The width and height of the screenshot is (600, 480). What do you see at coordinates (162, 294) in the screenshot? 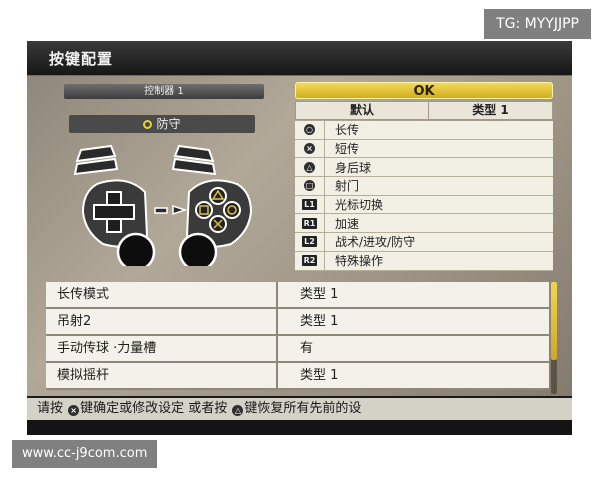
I see `option-name: 长传模式` at bounding box center [162, 294].